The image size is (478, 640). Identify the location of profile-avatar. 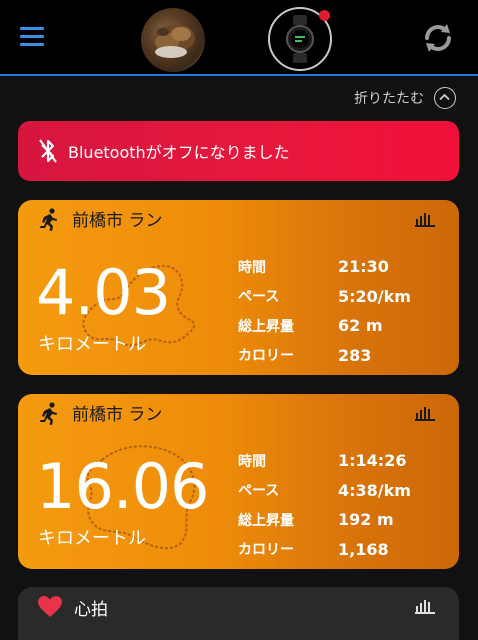
(173, 40).